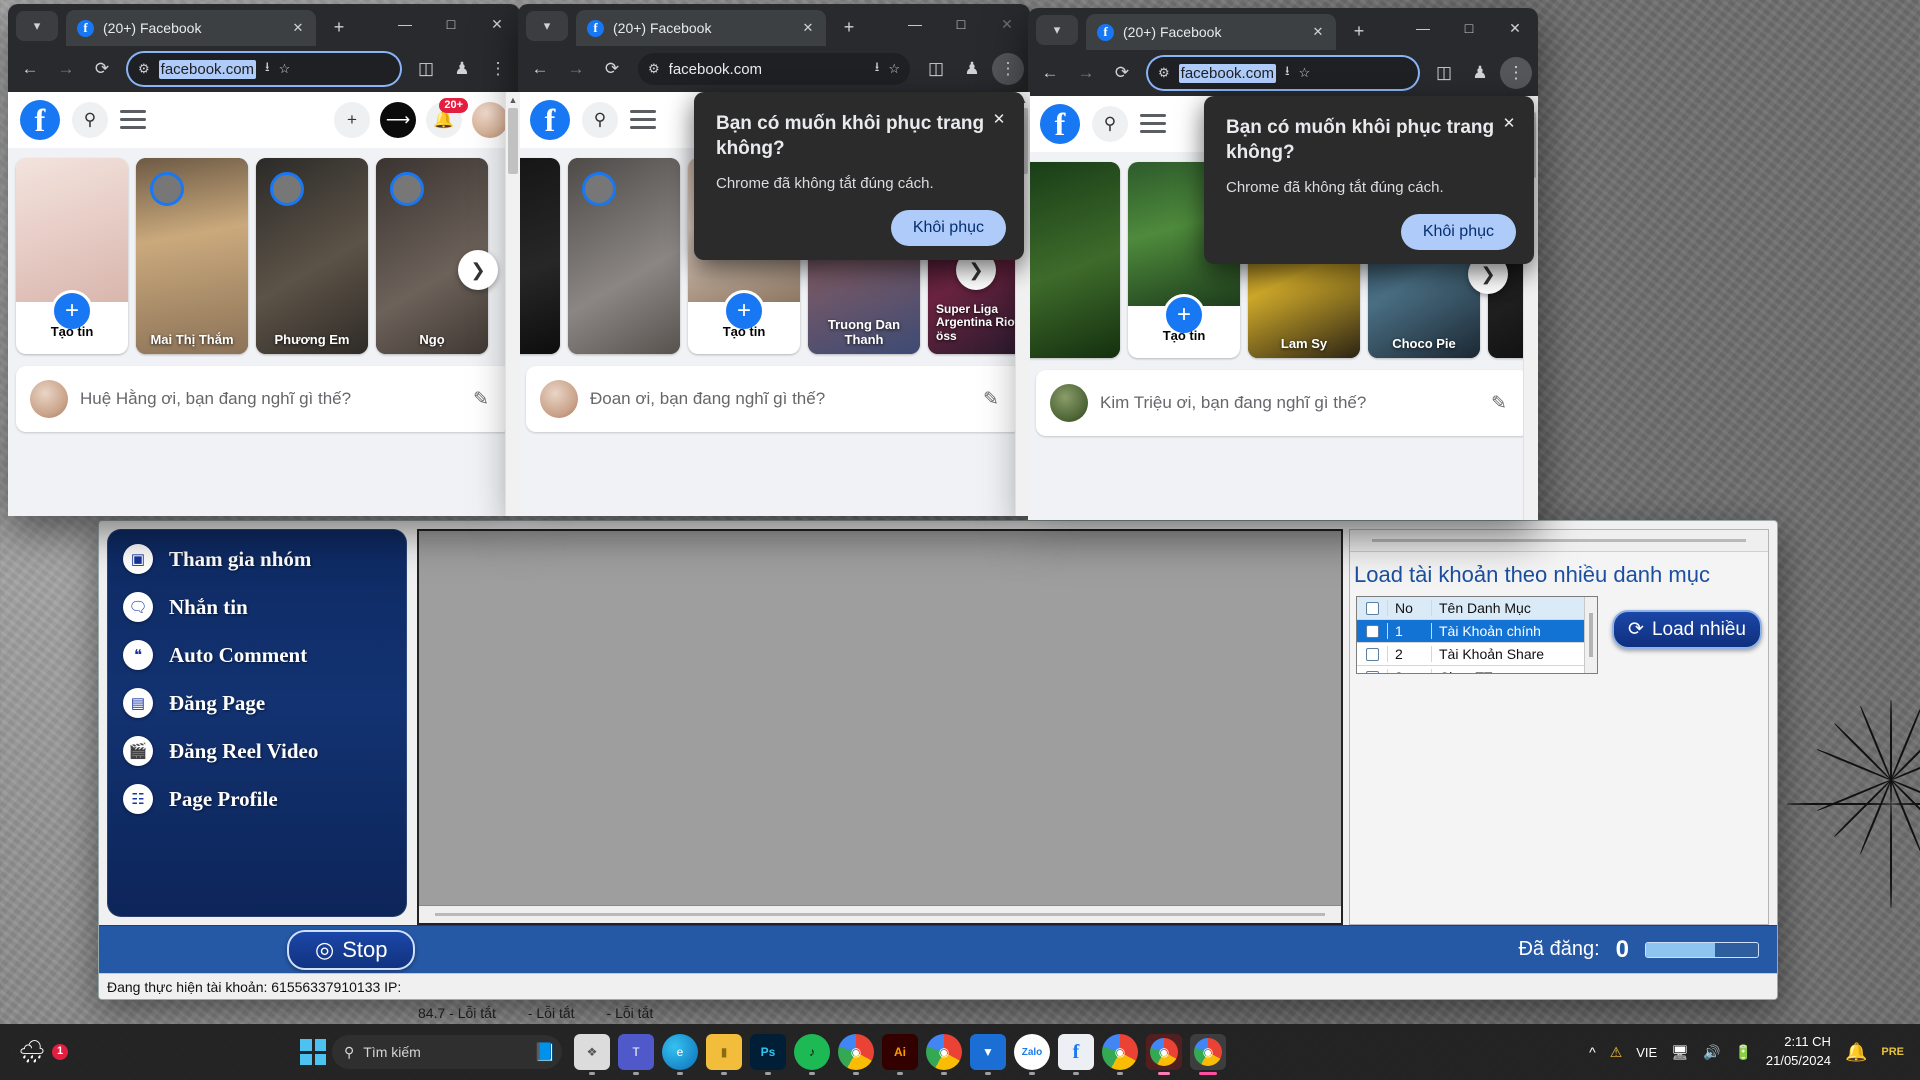 This screenshot has height=1080, width=1920. Describe the element at coordinates (257, 799) in the screenshot. I see `sidebar-item-page-profile: ☷ Page Profile` at that location.